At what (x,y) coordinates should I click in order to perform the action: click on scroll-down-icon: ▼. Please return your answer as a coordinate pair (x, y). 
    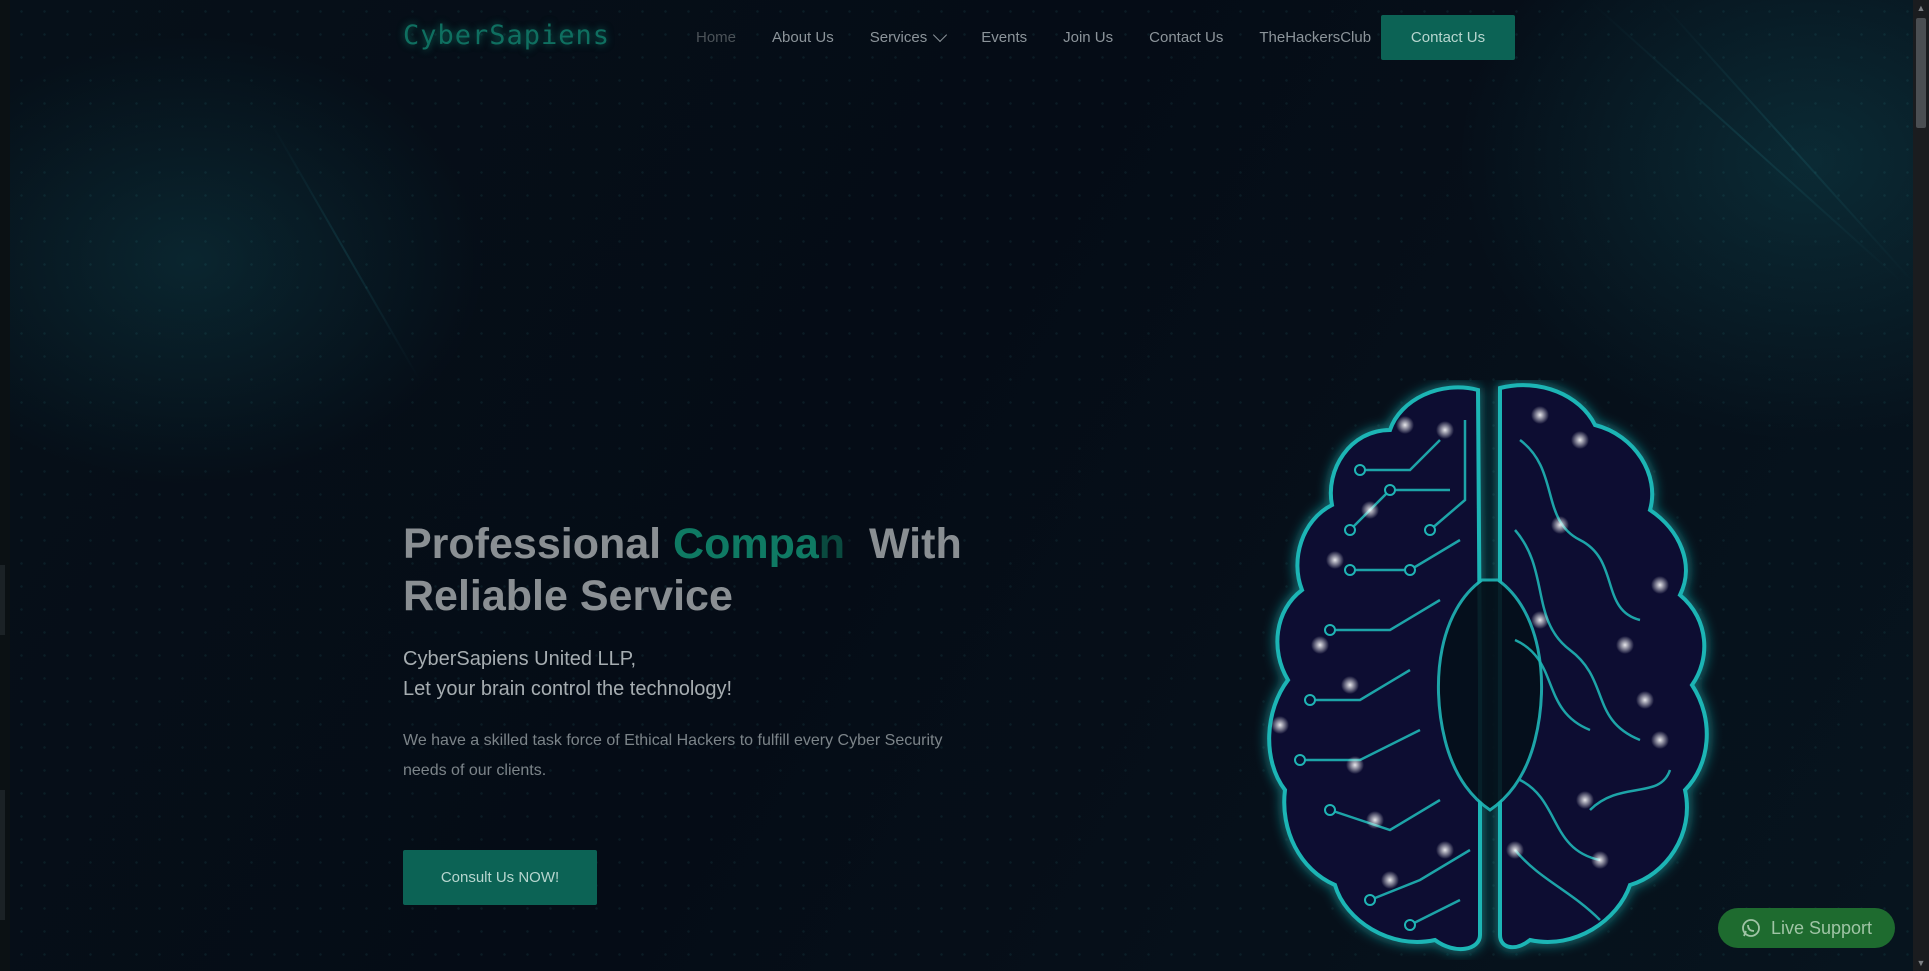
    Looking at the image, I should click on (1921, 963).